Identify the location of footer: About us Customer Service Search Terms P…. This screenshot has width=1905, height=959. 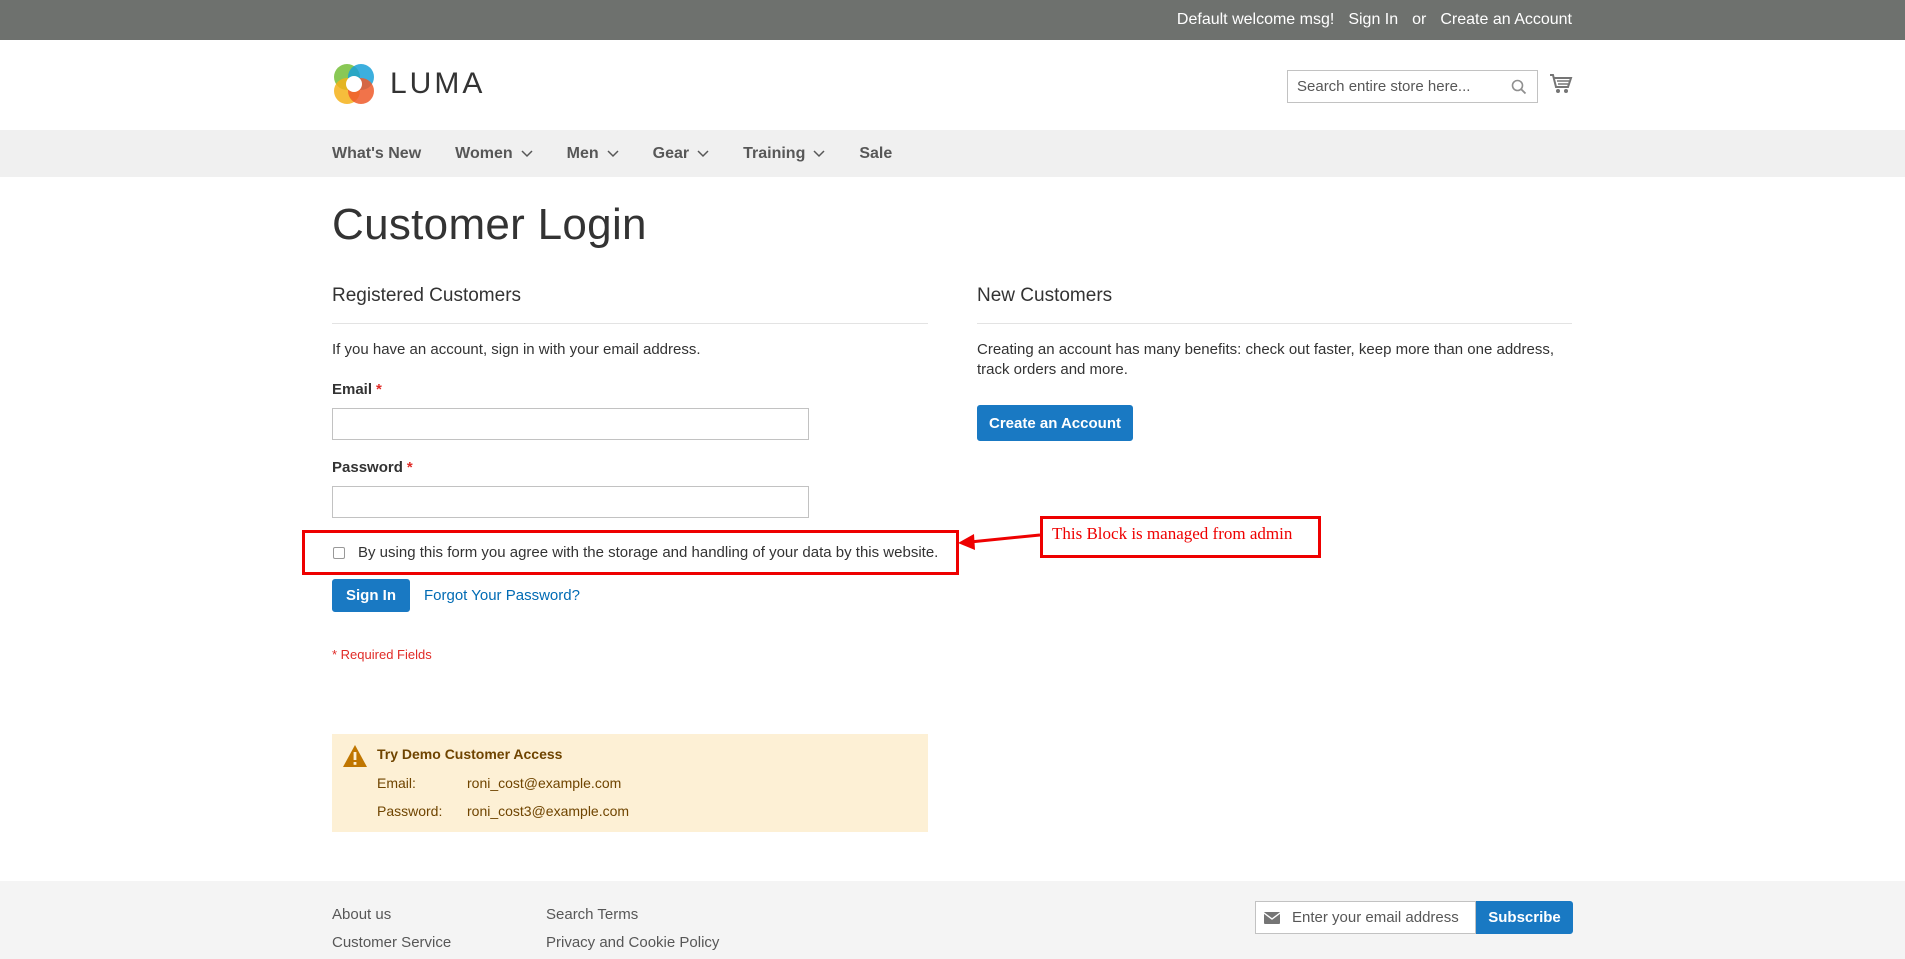
(952, 920).